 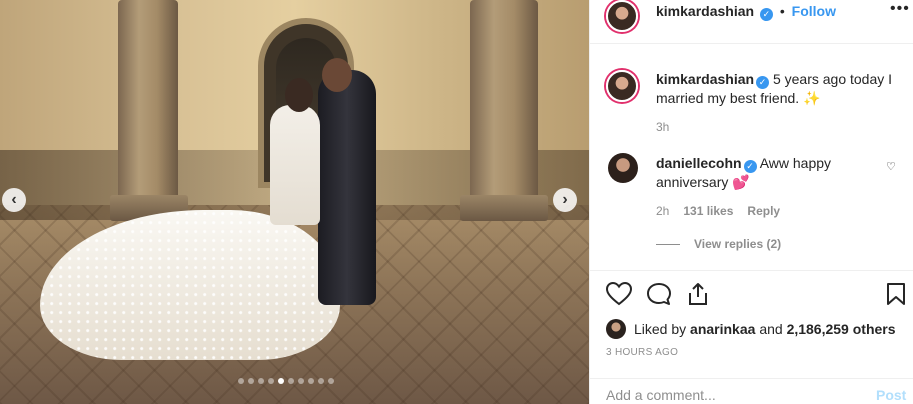 I want to click on liked-by-count: 2,186,259 others, so click(x=841, y=329).